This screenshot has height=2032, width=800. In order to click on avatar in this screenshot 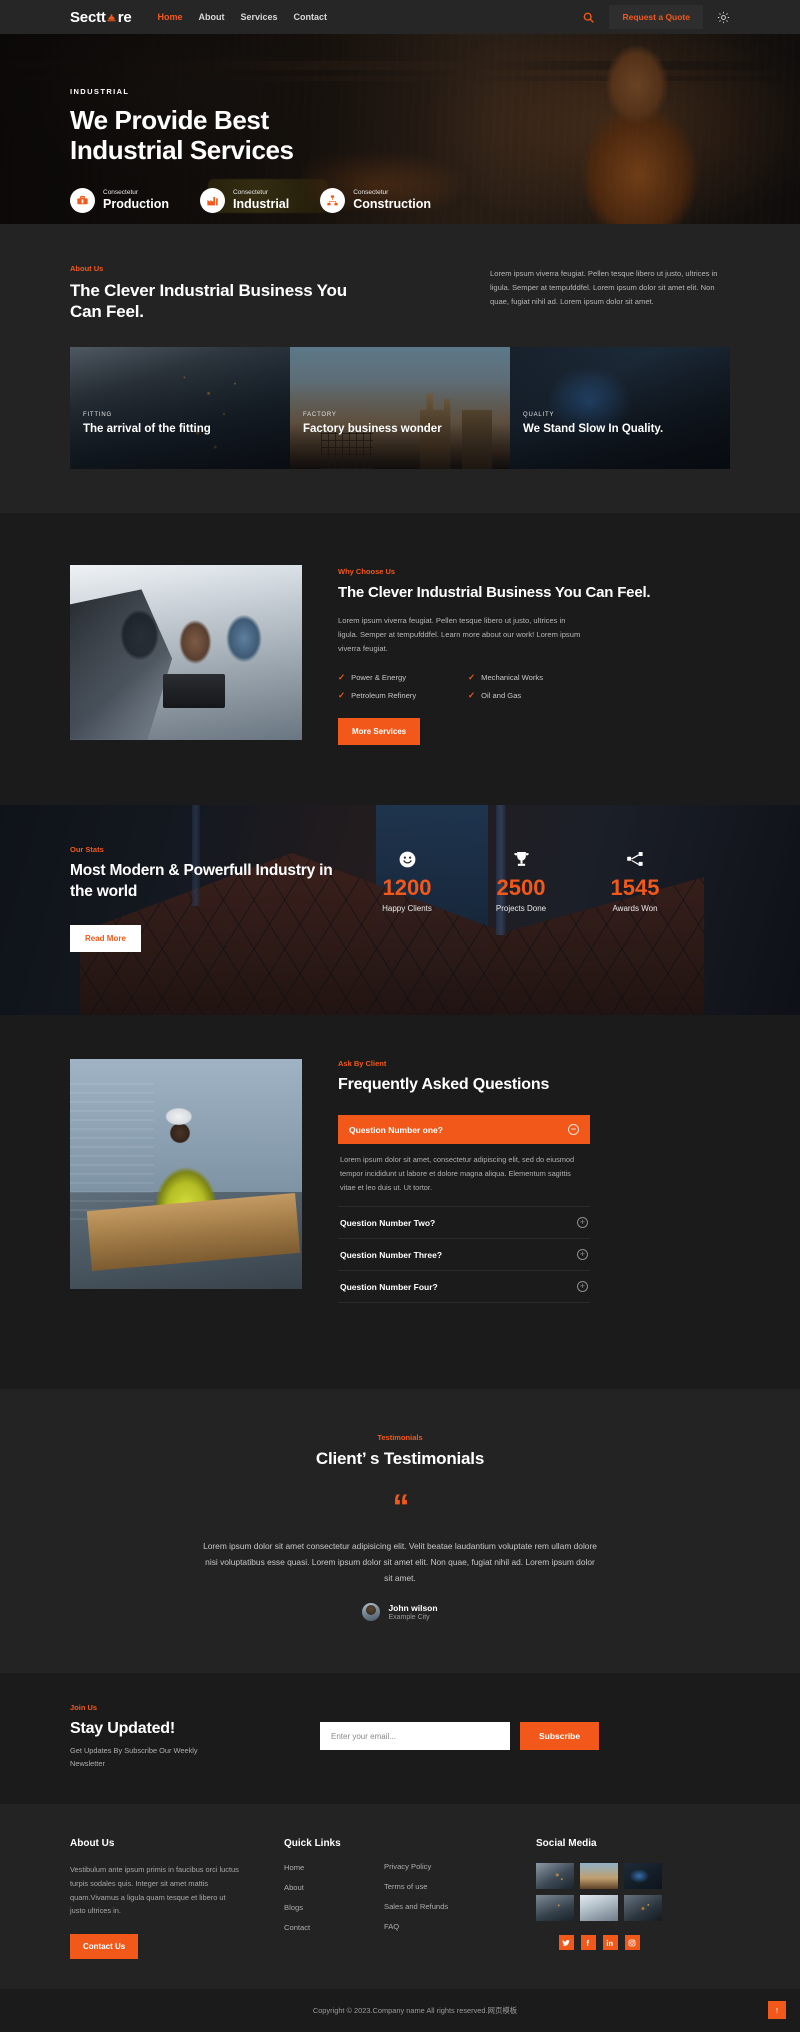, I will do `click(371, 1611)`.